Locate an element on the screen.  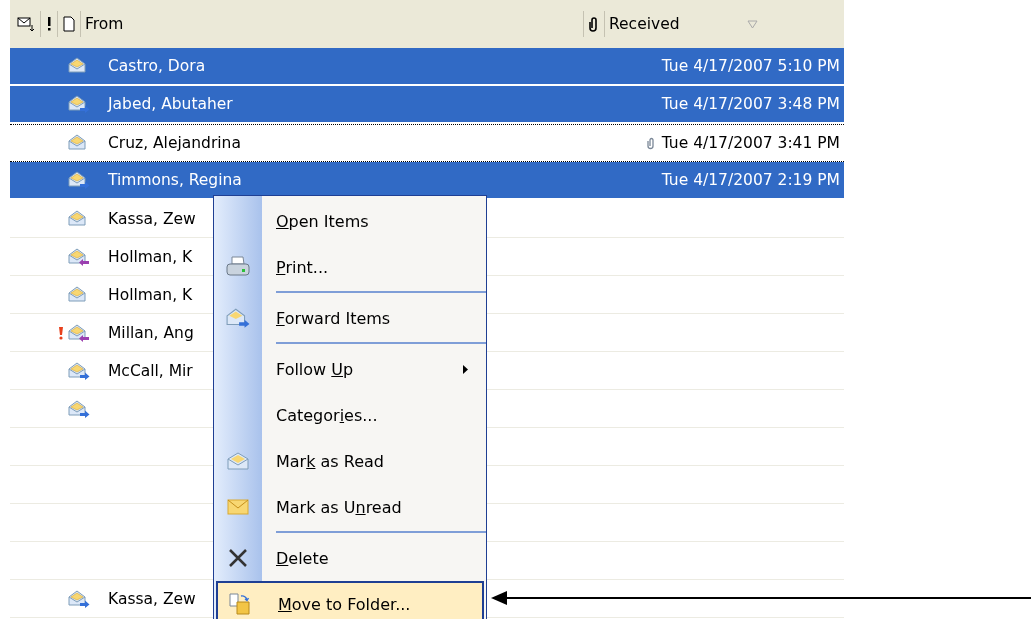
received-column-header: Received is located at coordinates (676, 24).